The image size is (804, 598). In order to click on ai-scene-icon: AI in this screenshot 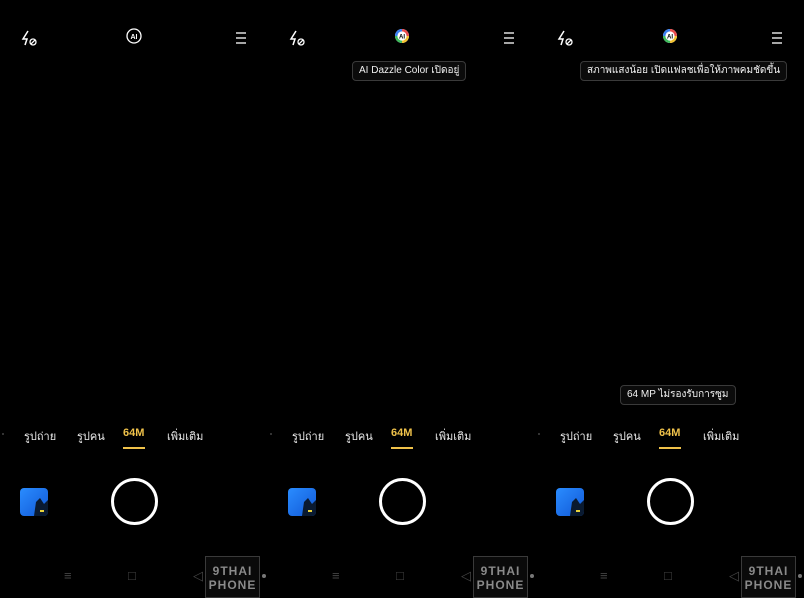, I will do `click(134, 36)`.